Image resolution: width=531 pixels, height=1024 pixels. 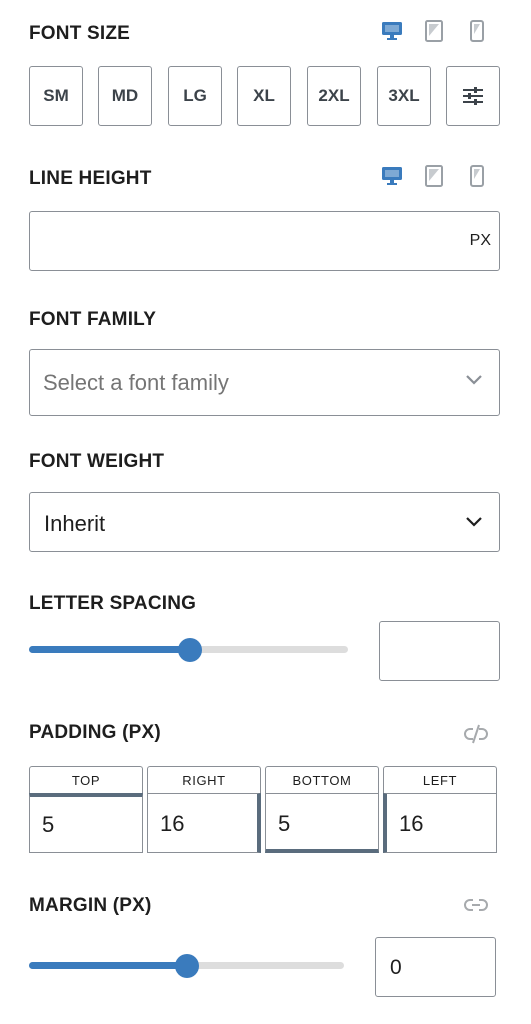 I want to click on padding-bottom: BOTTOM 5, so click(x=322, y=809).